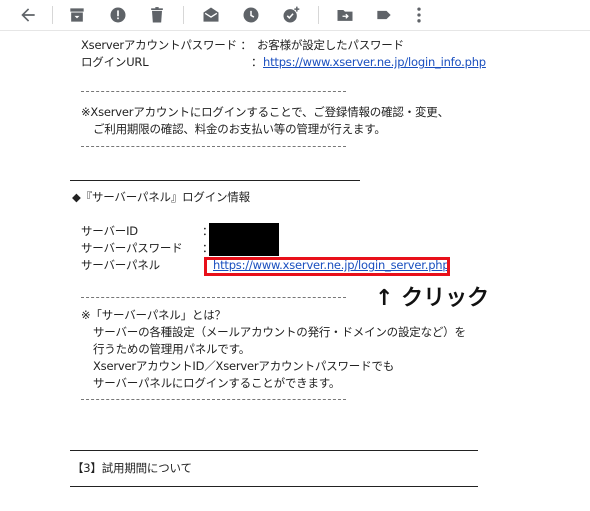 The image size is (590, 511). Describe the element at coordinates (279, 332) in the screenshot. I see `note-panel-line1: サーバーの各種設定（メールアカウントの発行・ドメインの設定など）を` at that location.